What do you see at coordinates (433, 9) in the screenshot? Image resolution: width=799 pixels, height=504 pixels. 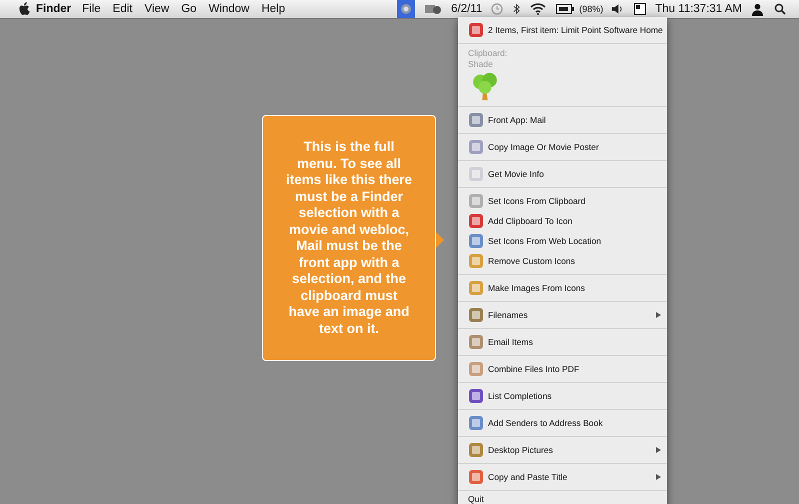 I see `display-icon` at bounding box center [433, 9].